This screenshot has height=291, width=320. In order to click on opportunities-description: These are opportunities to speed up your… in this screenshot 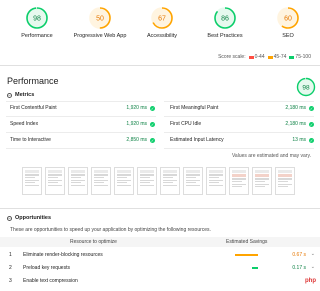, I will do `click(110, 230)`.